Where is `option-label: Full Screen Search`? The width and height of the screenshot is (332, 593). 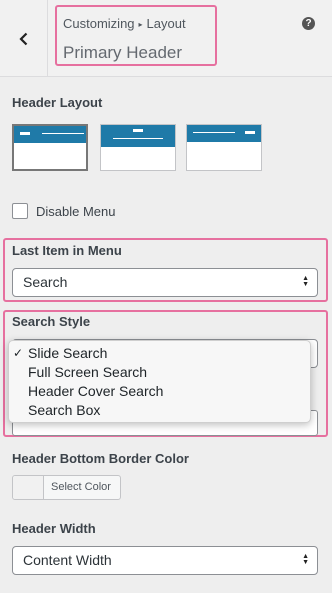 option-label: Full Screen Search is located at coordinates (88, 372).